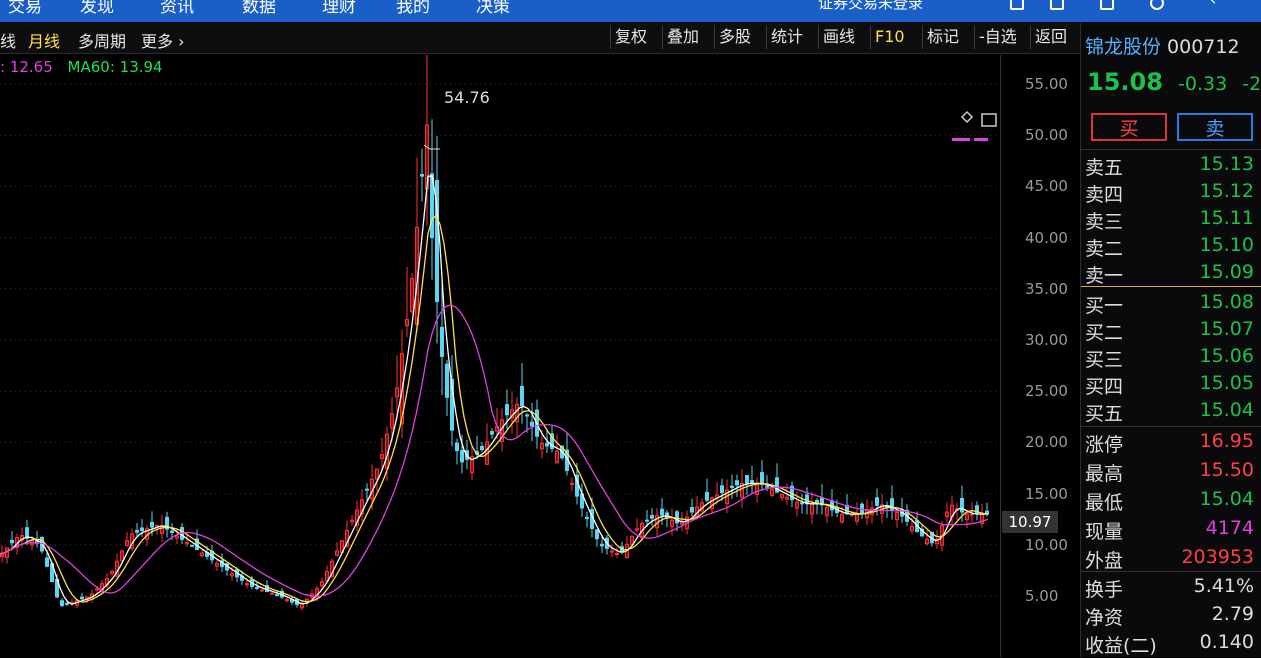 This screenshot has height=658, width=1261. I want to click on price-change-pct: -2.1, so click(1251, 84).